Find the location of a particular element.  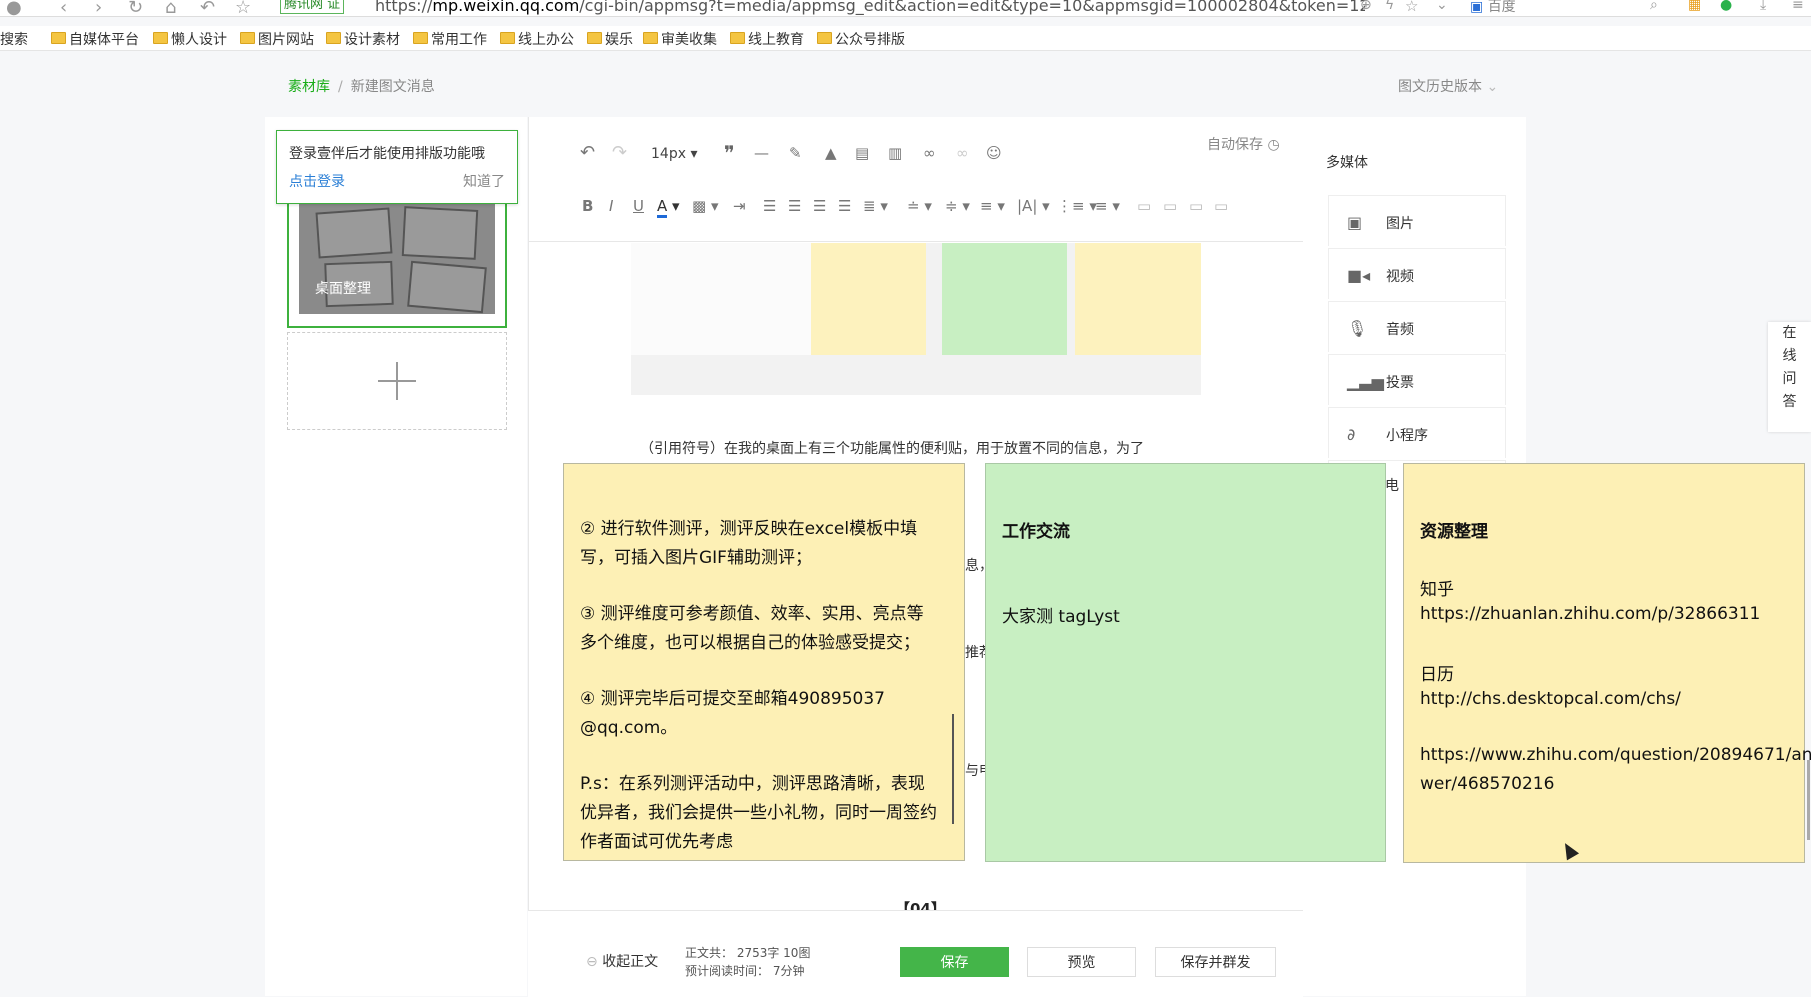

underline-icon: U is located at coordinates (638, 206).